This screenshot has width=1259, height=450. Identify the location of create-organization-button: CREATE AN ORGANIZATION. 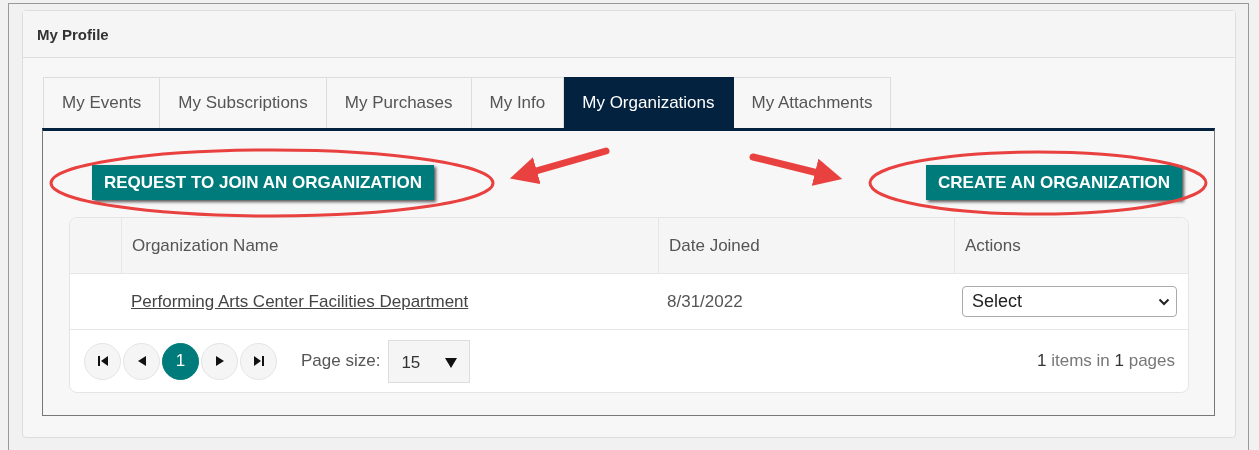
(1054, 182).